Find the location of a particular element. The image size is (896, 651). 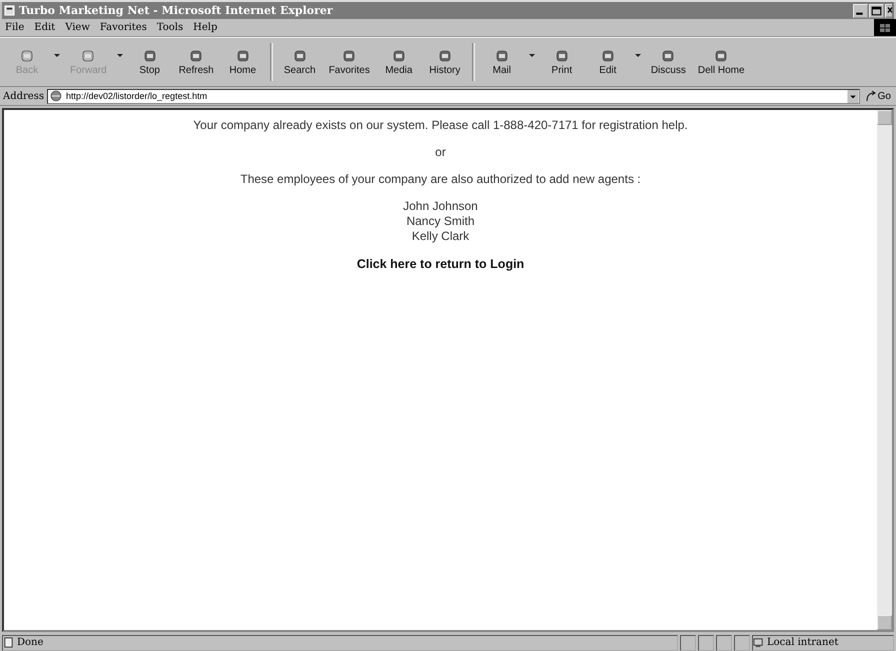

toolbar-button: Stop is located at coordinates (149, 62).